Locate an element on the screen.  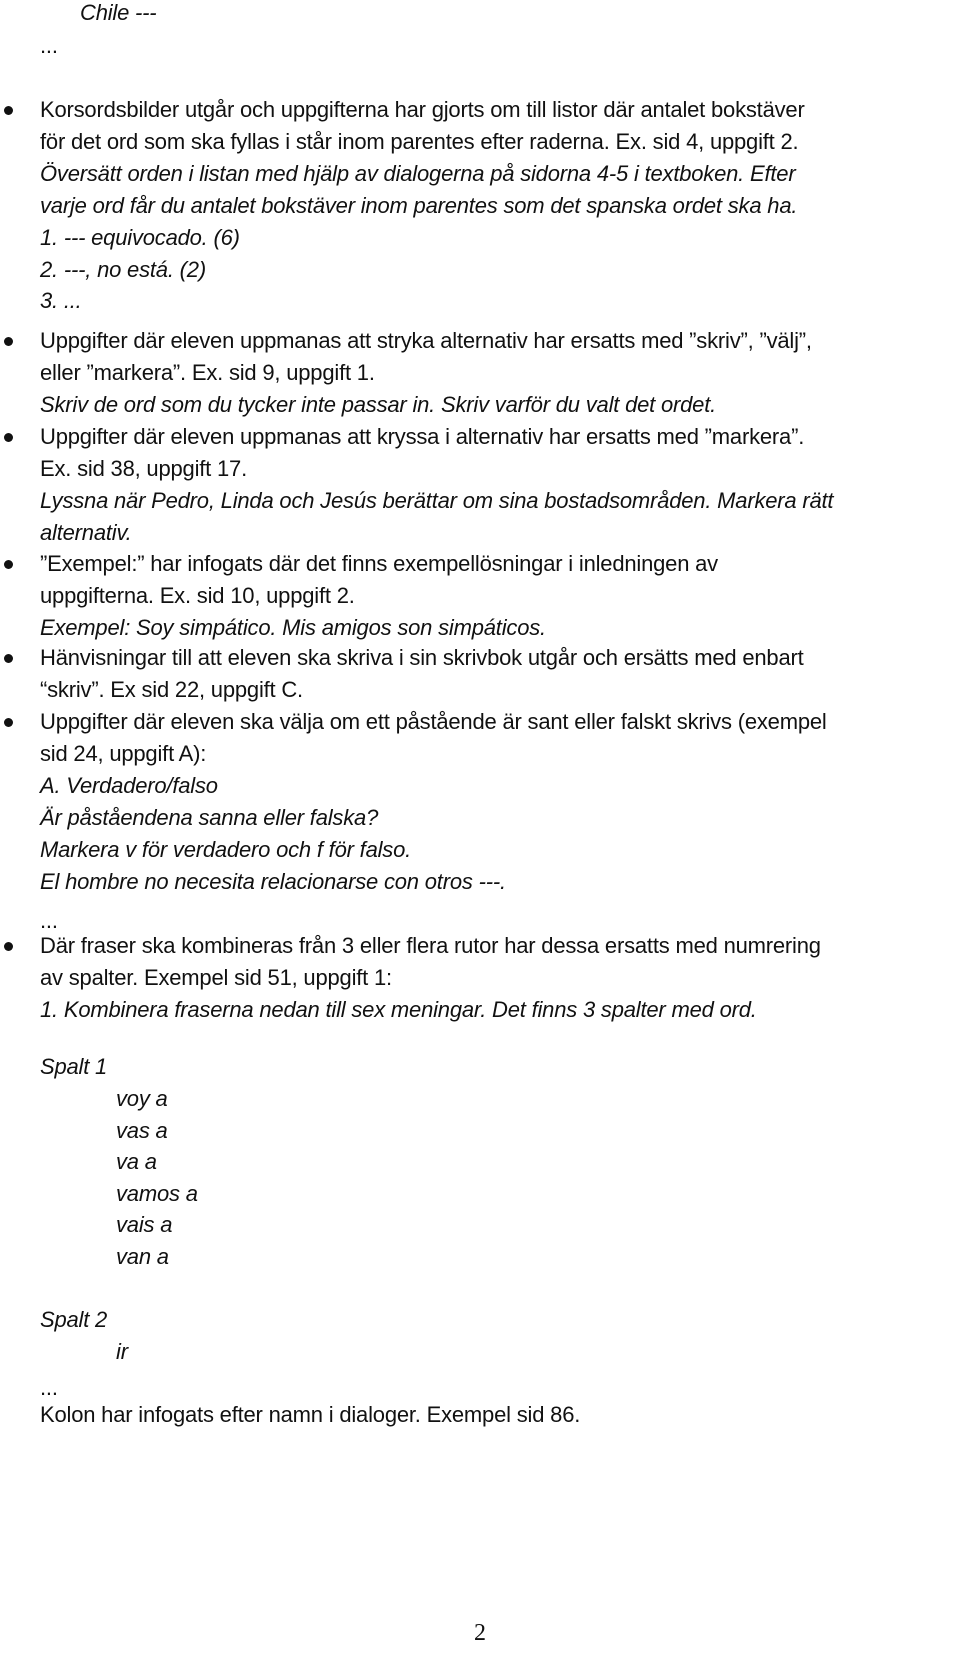
chile-line: Chile --- is located at coordinates (118, 12).